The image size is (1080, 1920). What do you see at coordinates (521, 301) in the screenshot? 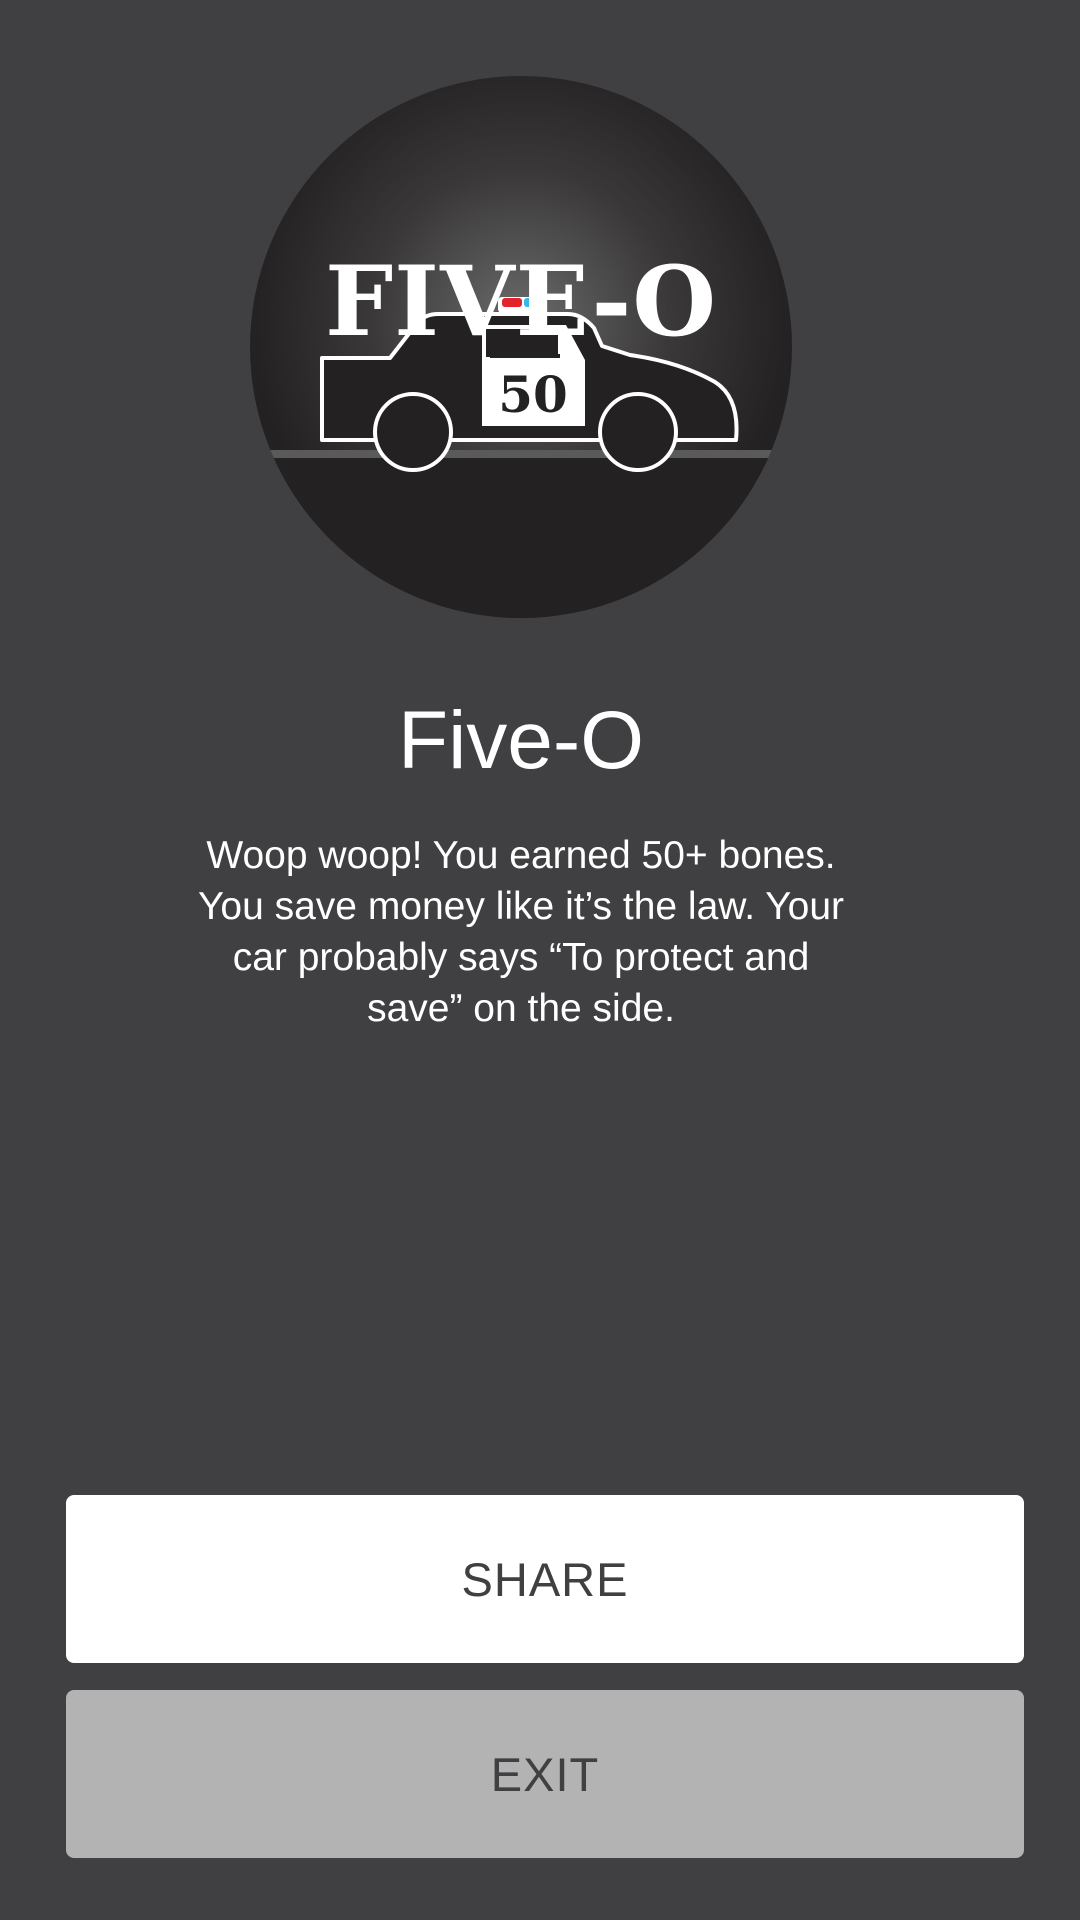
I see `badge-title: FIVE-O` at bounding box center [521, 301].